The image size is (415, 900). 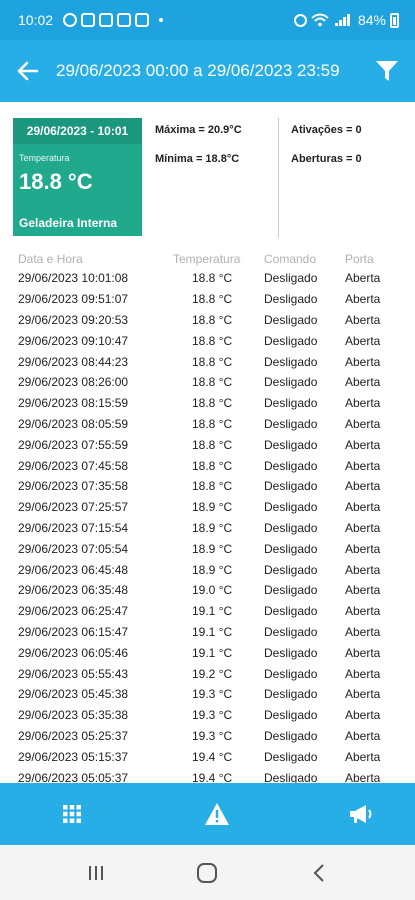 What do you see at coordinates (73, 673) in the screenshot?
I see `row-datetime: 29/06/2023 05:55:43` at bounding box center [73, 673].